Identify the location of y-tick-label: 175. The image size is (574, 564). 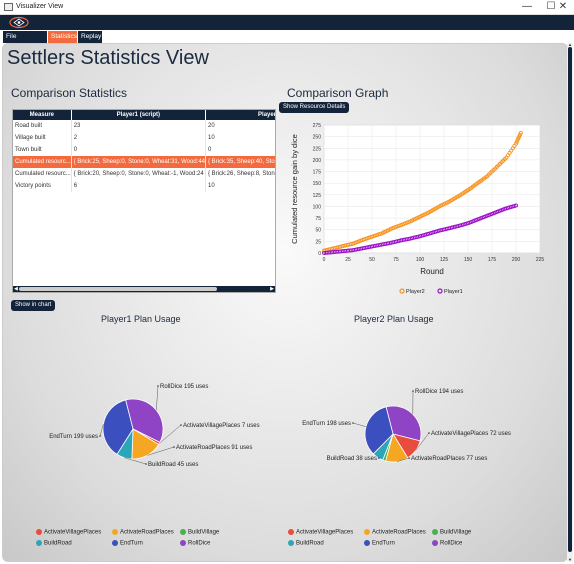
(317, 173).